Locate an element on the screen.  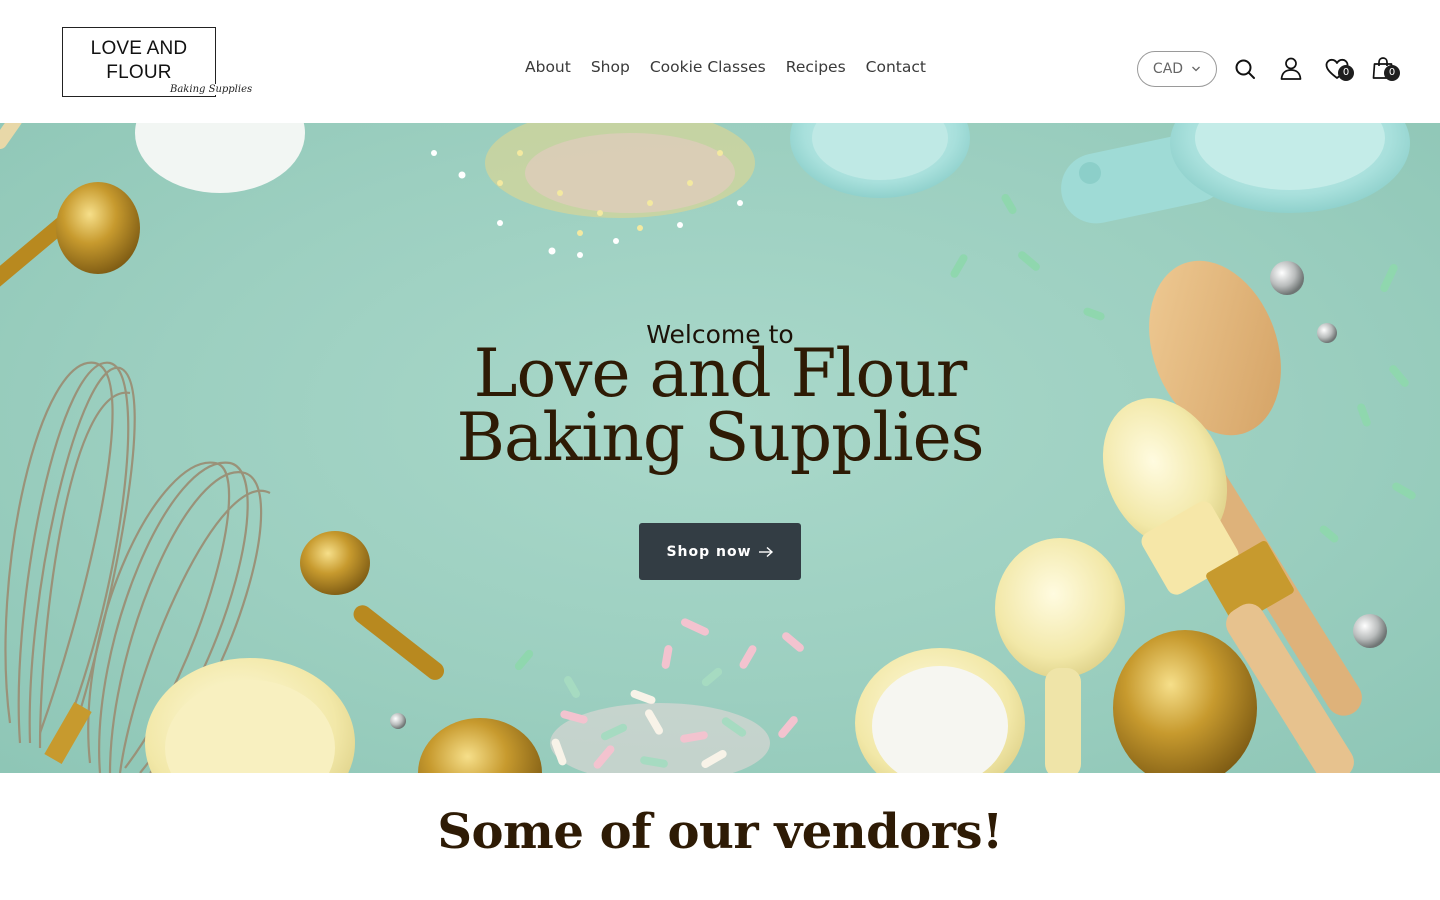
cart-button: 0 is located at coordinates (1385, 68).